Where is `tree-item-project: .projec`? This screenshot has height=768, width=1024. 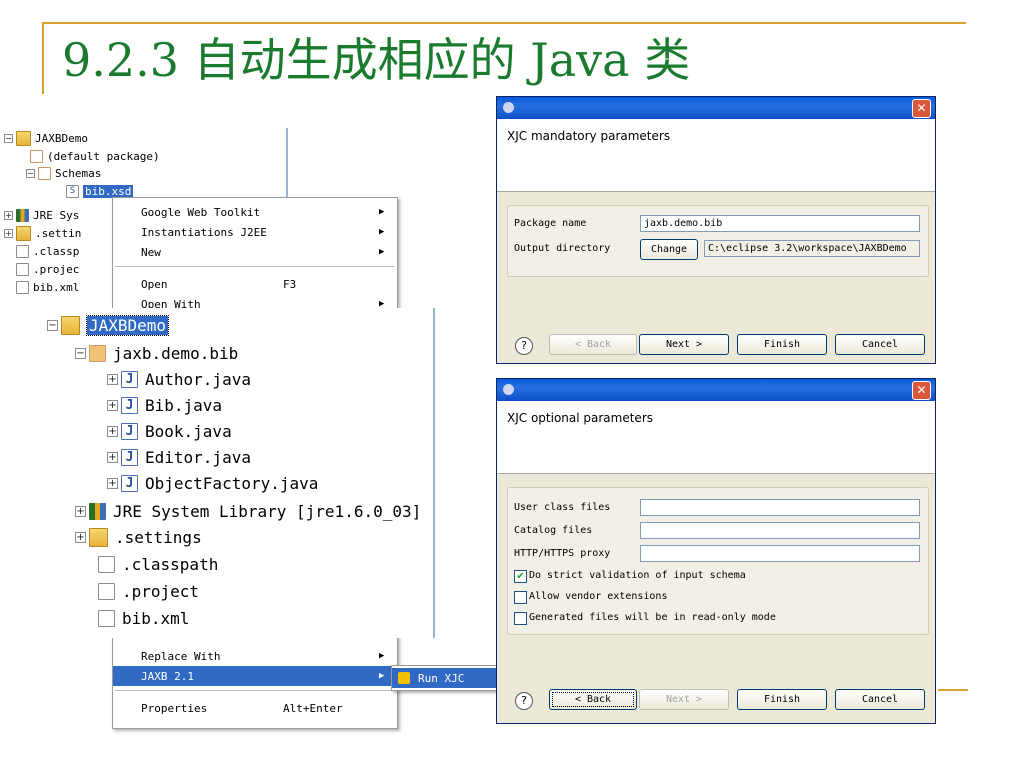
tree-item-project: .projec is located at coordinates (47, 269).